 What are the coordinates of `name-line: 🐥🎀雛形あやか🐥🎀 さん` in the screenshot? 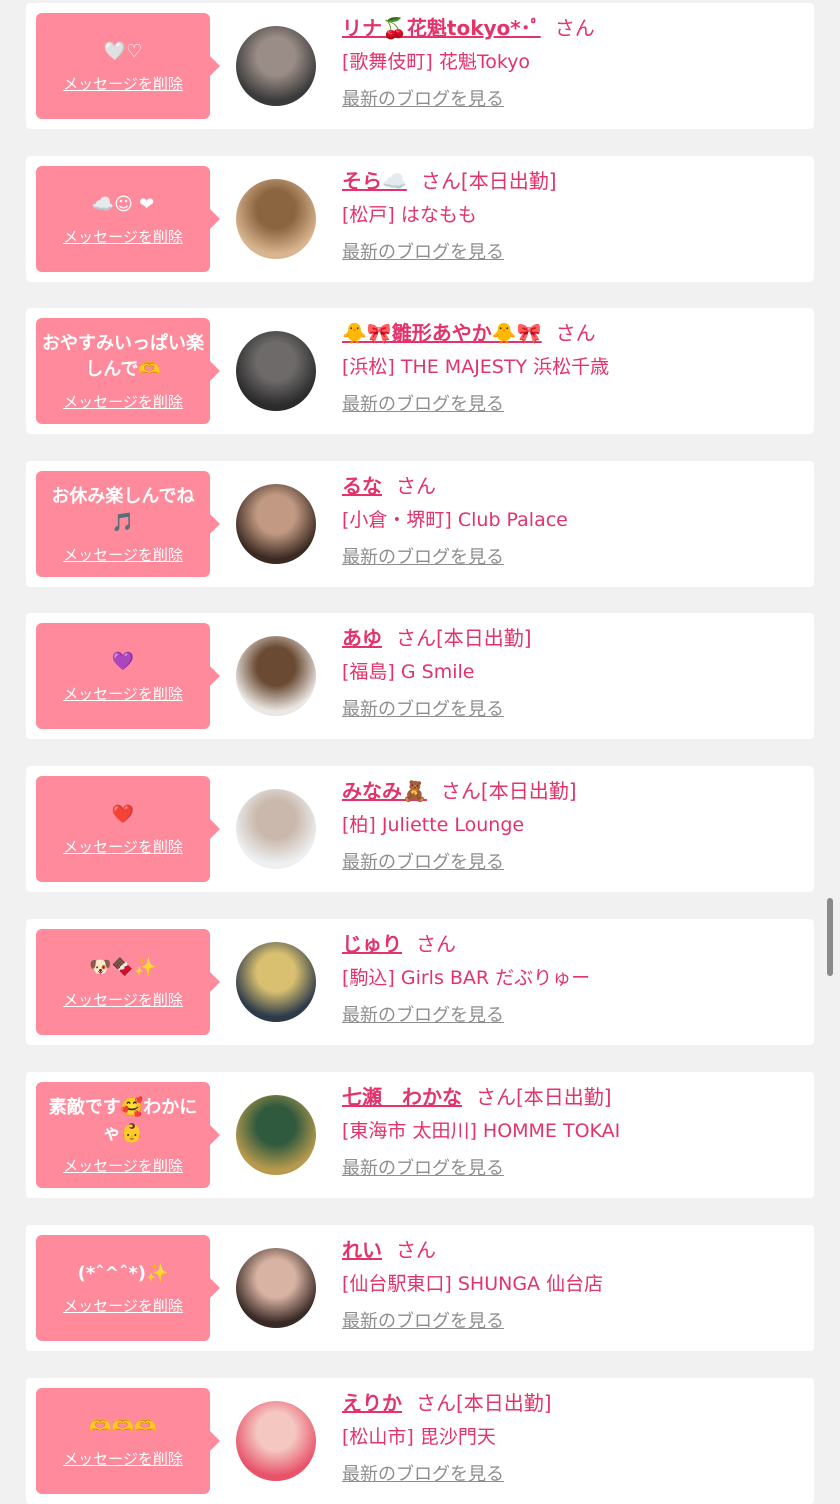 It's located at (573, 333).